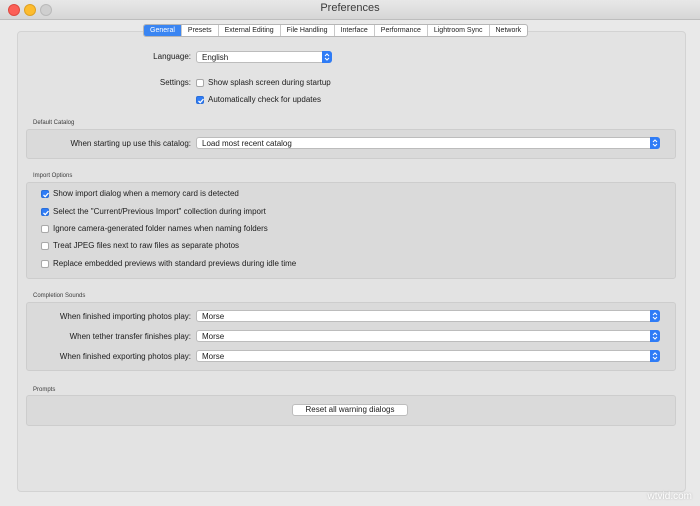 The height and width of the screenshot is (506, 700). Describe the element at coordinates (428, 356) in the screenshot. I see `export-sound-select: Morse` at that location.